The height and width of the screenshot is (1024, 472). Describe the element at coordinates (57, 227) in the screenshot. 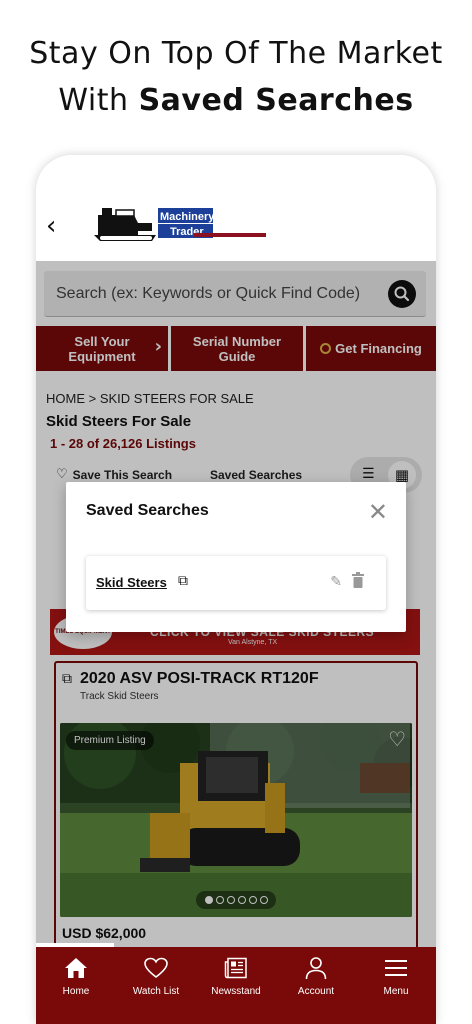

I see `chevron-left-icon: ‹` at that location.